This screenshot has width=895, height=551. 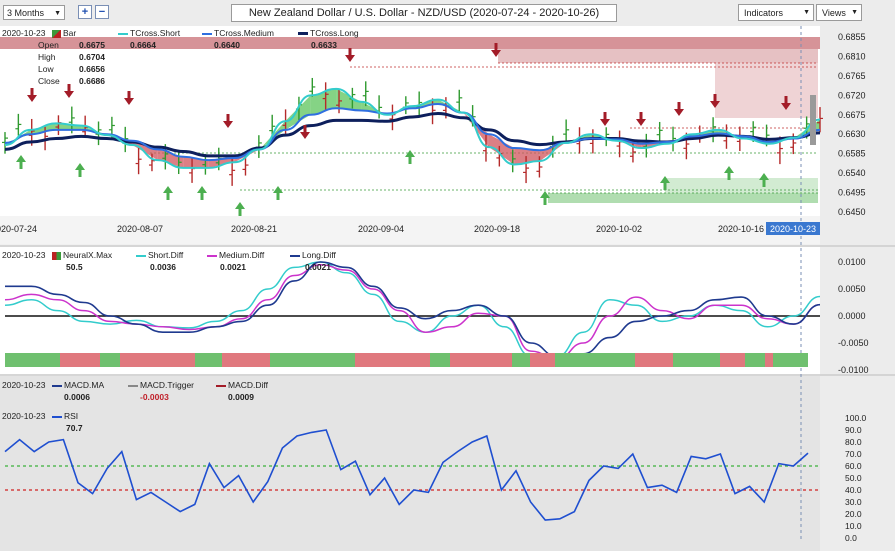 I want to click on ohlc-close-label: Close, so click(x=49, y=81).